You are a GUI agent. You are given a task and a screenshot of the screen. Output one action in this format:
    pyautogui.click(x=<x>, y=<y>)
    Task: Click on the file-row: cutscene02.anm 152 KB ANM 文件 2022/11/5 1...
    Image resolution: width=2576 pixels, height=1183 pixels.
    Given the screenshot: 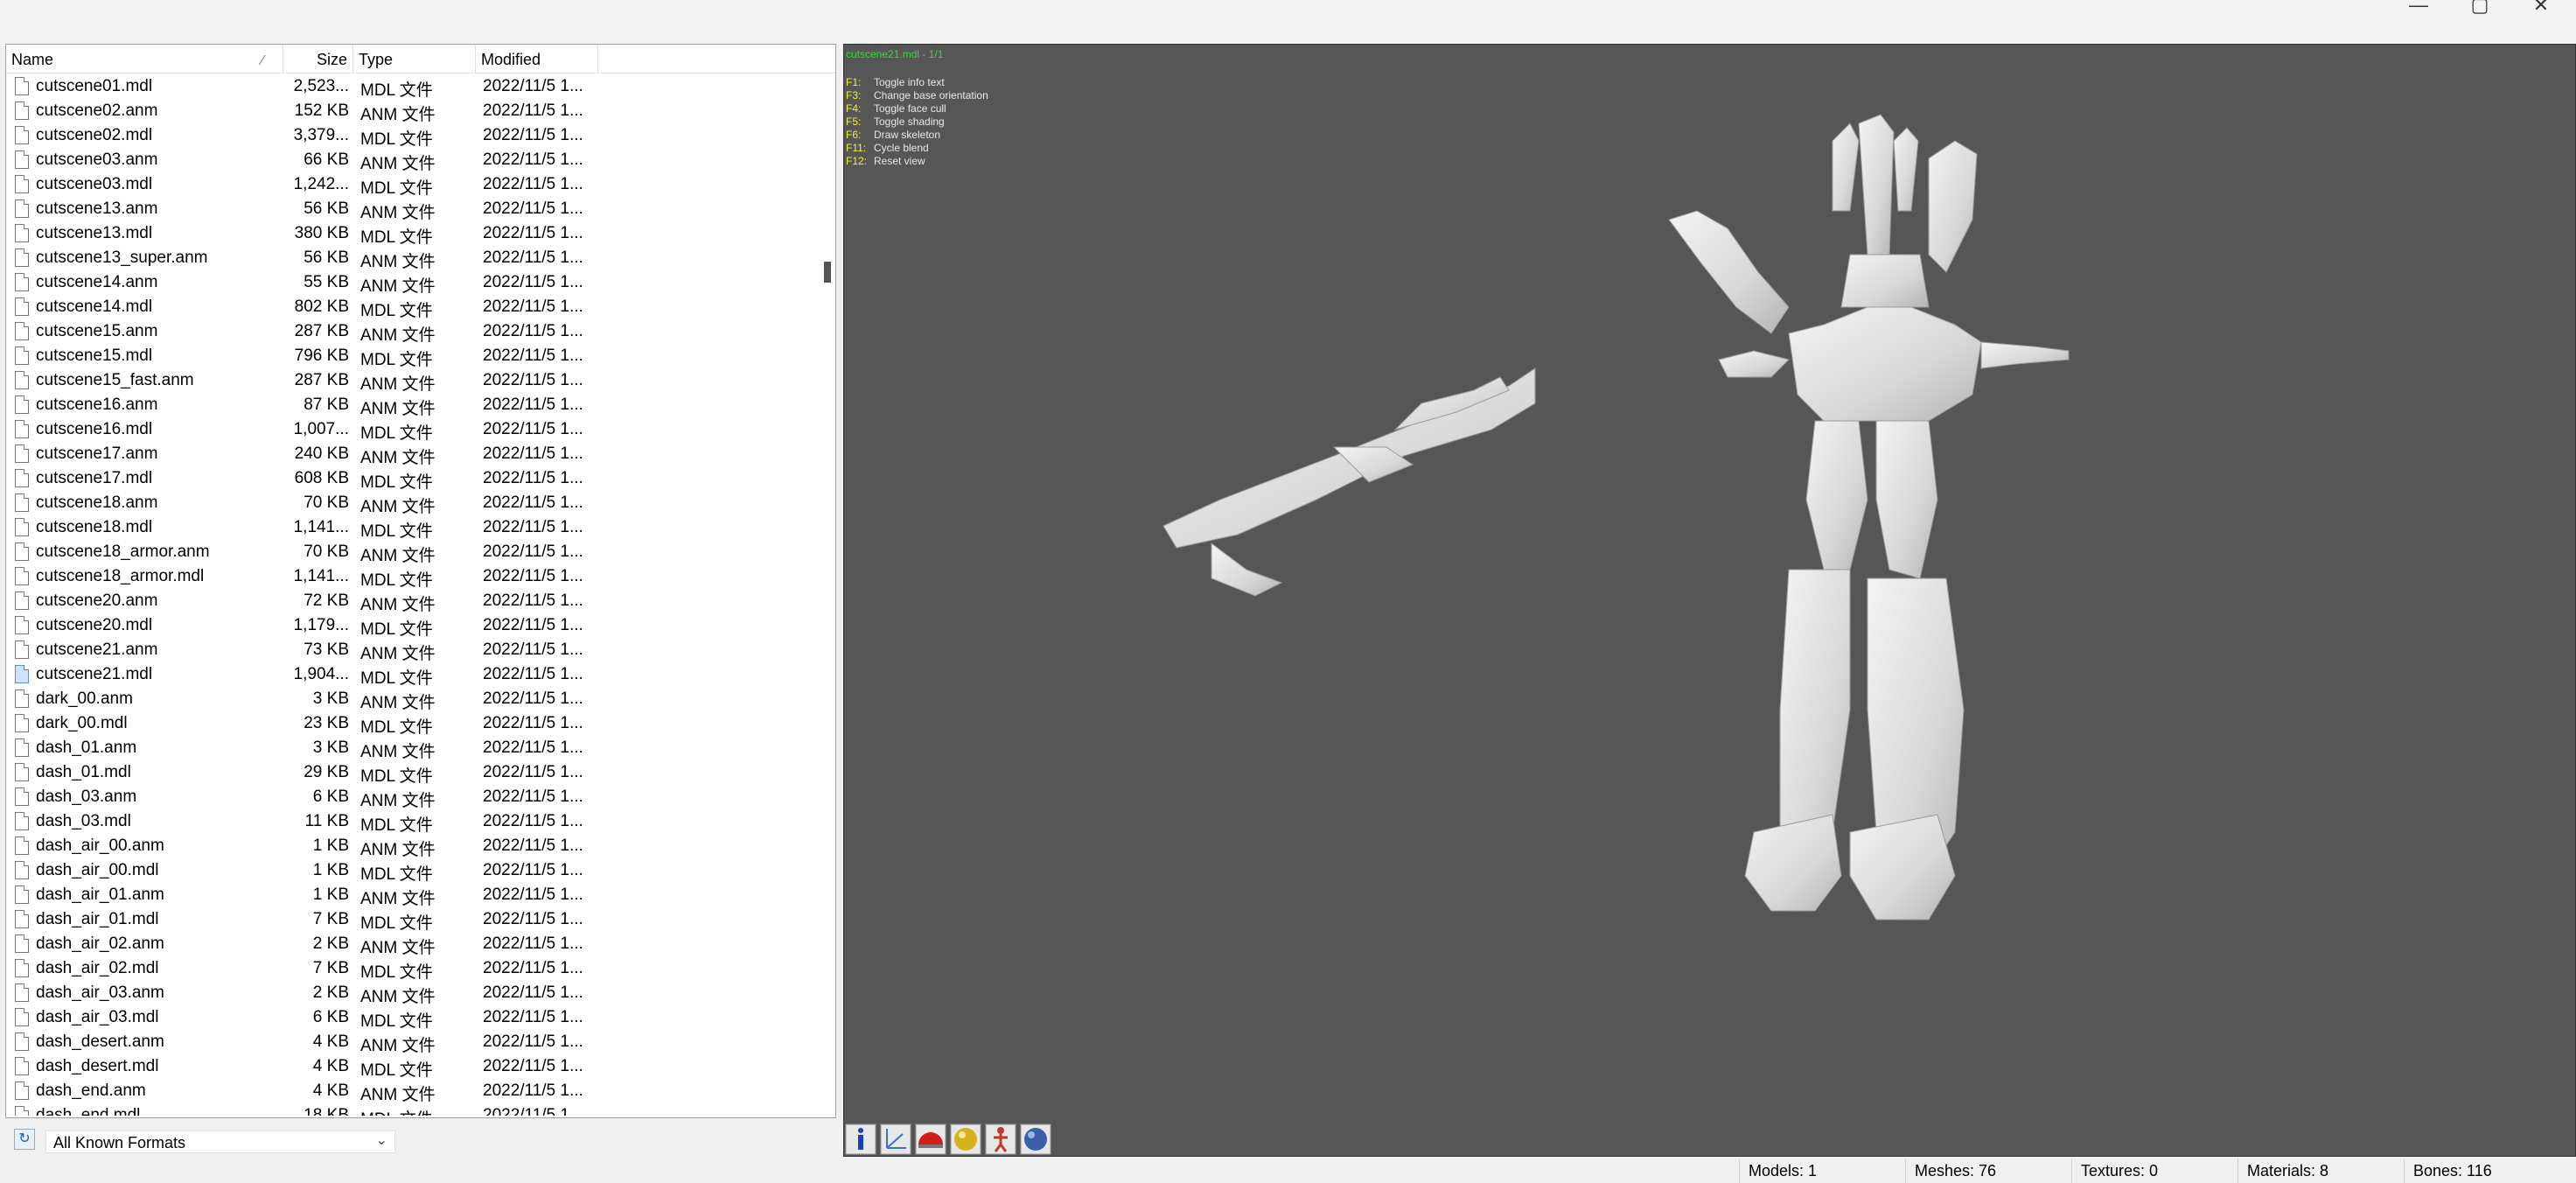 What is the action you would take?
    pyautogui.click(x=413, y=111)
    